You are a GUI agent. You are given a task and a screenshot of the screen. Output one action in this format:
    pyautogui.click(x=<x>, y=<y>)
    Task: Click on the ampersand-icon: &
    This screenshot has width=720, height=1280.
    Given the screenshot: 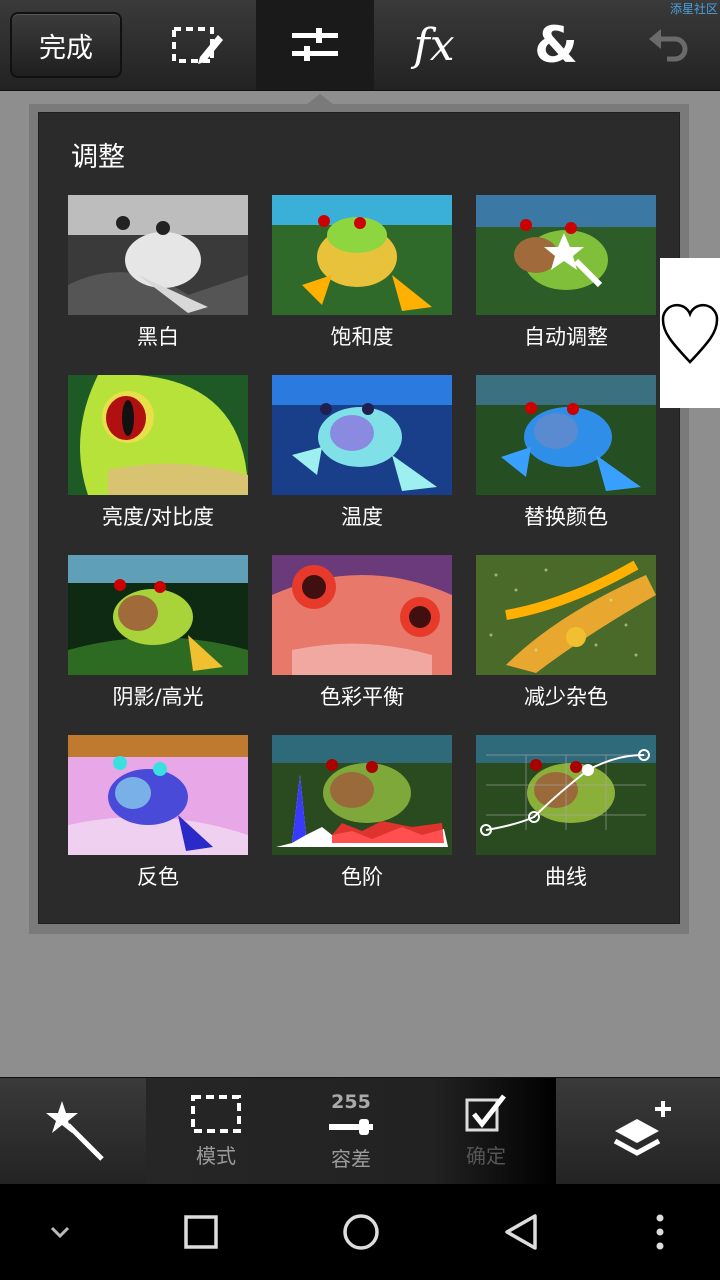 What is the action you would take?
    pyautogui.click(x=556, y=45)
    